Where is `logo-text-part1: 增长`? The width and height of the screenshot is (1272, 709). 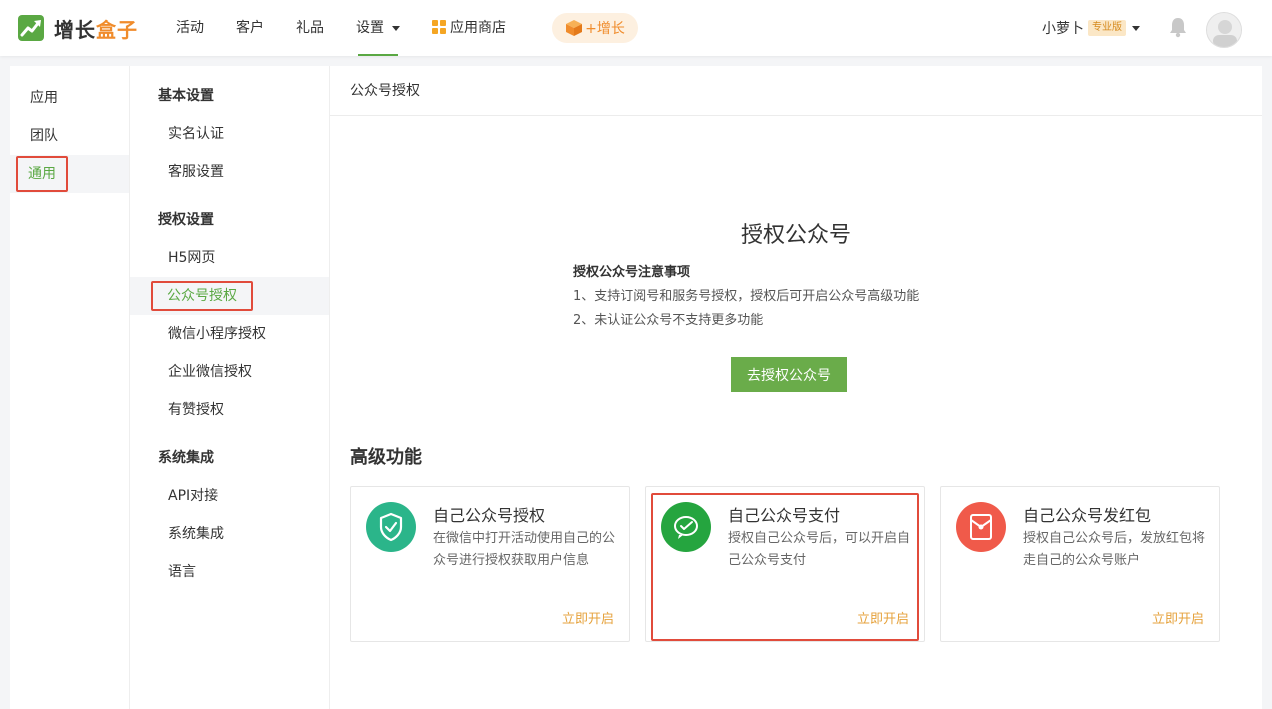 logo-text-part1: 增长 is located at coordinates (75, 29).